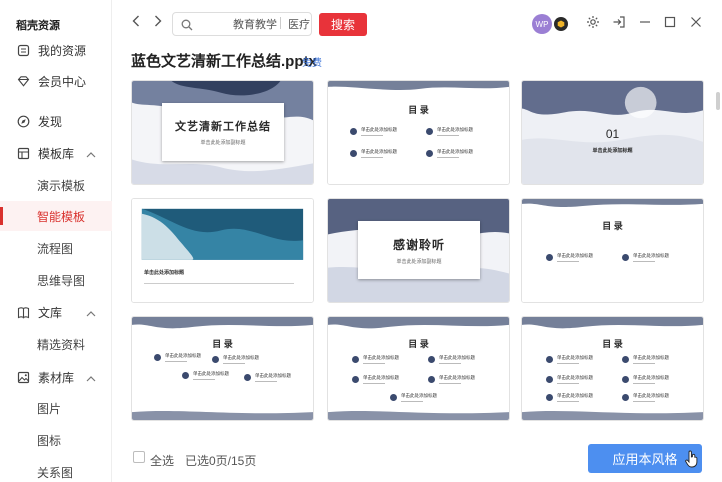 Image resolution: width=722 pixels, height=482 pixels. I want to click on sidebar-item-label: 图标, so click(49, 440).